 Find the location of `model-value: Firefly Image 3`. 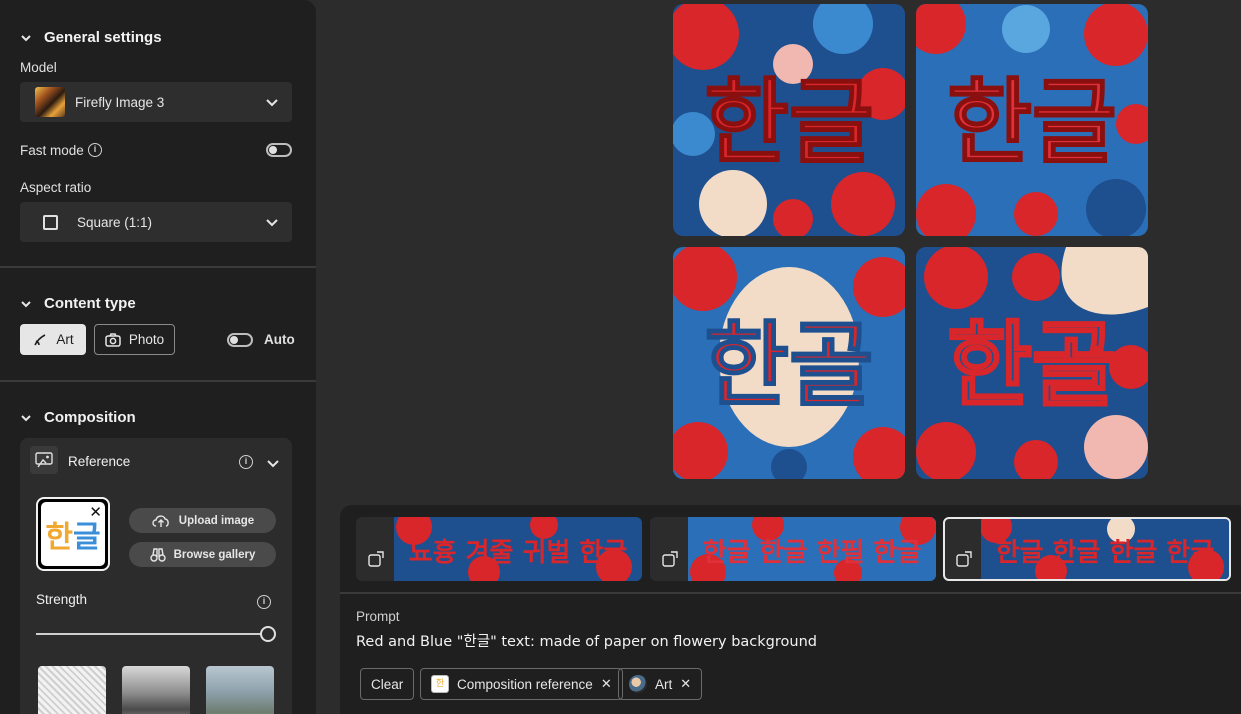

model-value: Firefly Image 3 is located at coordinates (120, 102).